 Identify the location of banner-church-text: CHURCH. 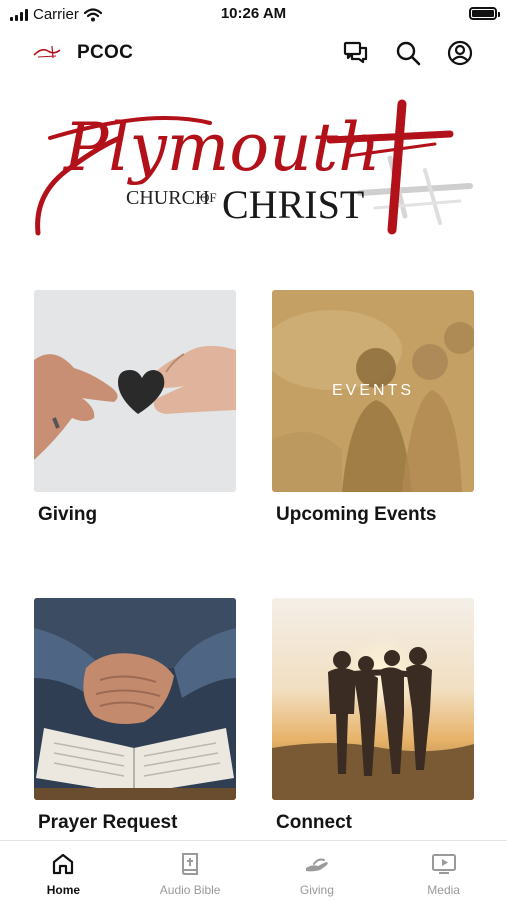
(167, 198).